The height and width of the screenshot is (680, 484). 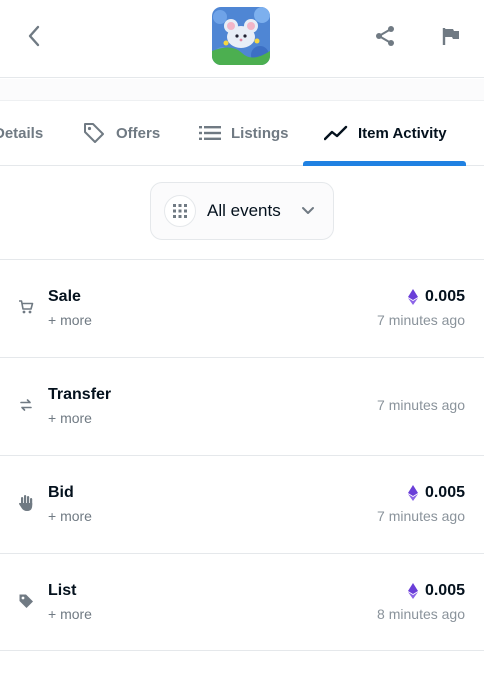 What do you see at coordinates (402, 133) in the screenshot?
I see `tab-label: Item Activity` at bounding box center [402, 133].